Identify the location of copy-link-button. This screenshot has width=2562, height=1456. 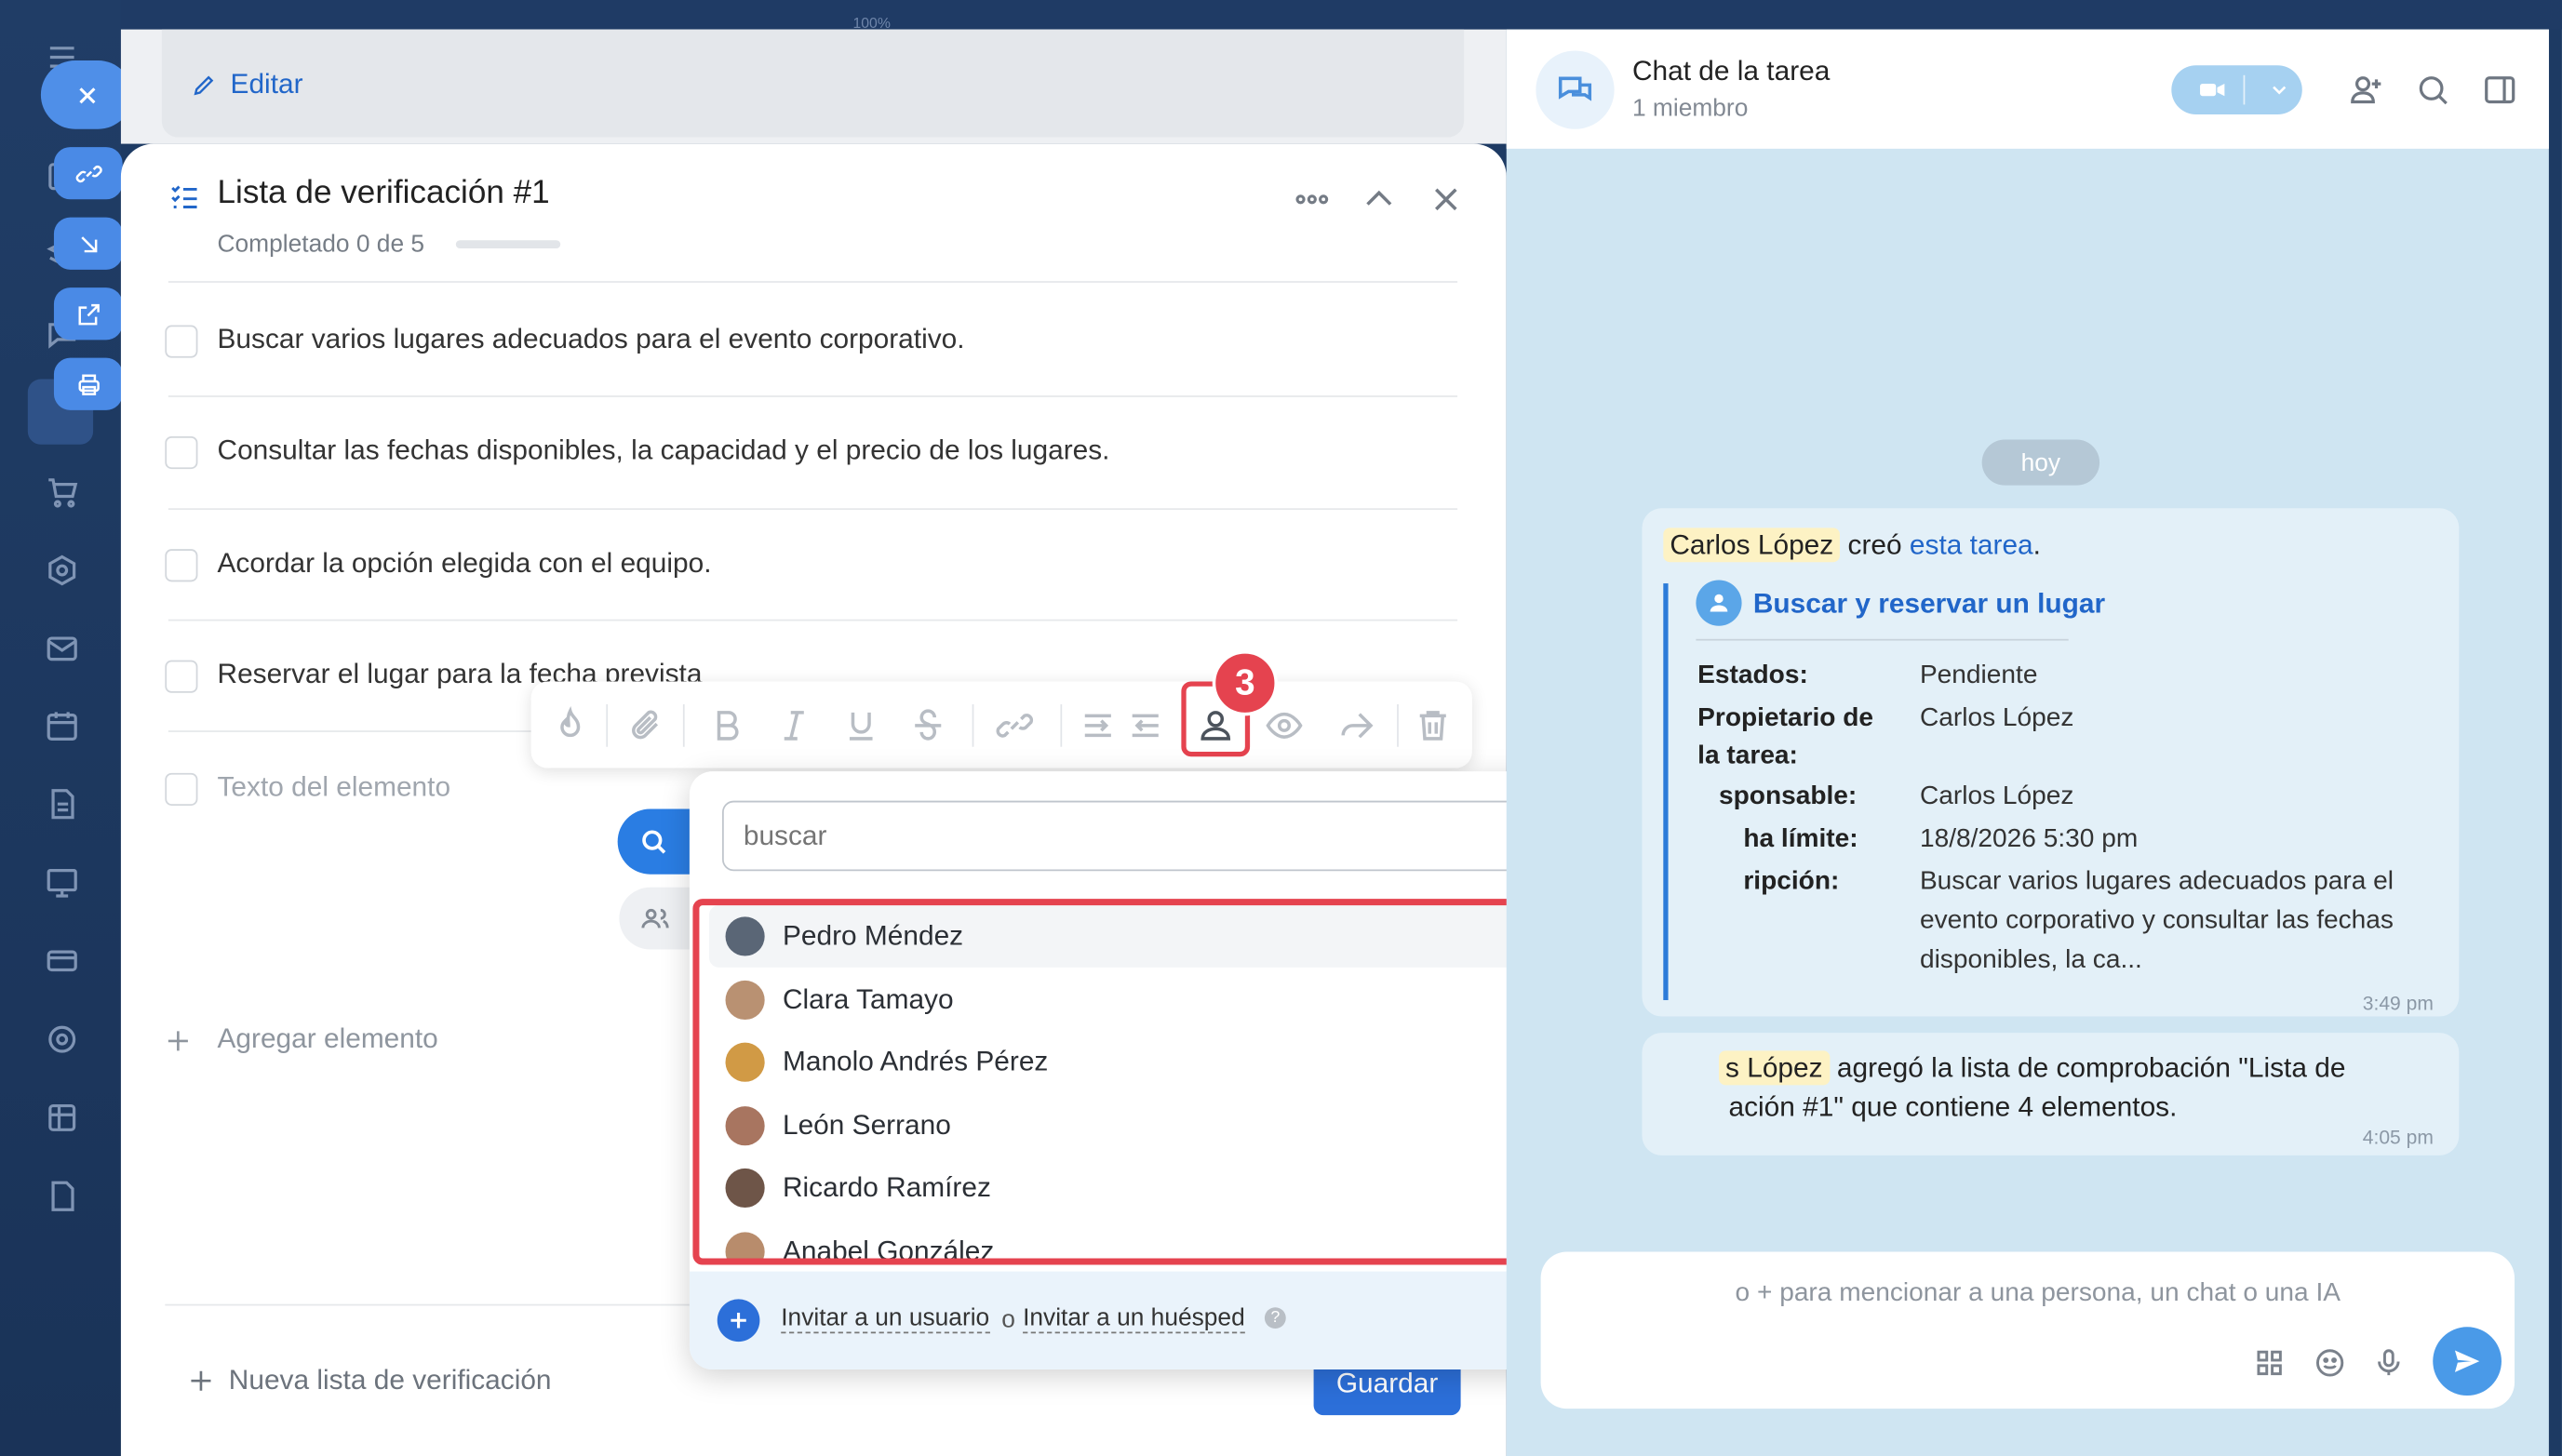
(88, 173).